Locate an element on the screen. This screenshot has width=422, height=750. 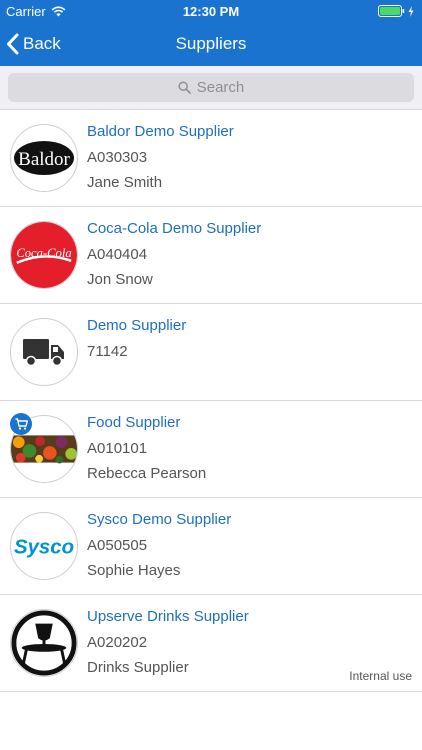
sysco-logo-text: Sysco is located at coordinates (44, 548).